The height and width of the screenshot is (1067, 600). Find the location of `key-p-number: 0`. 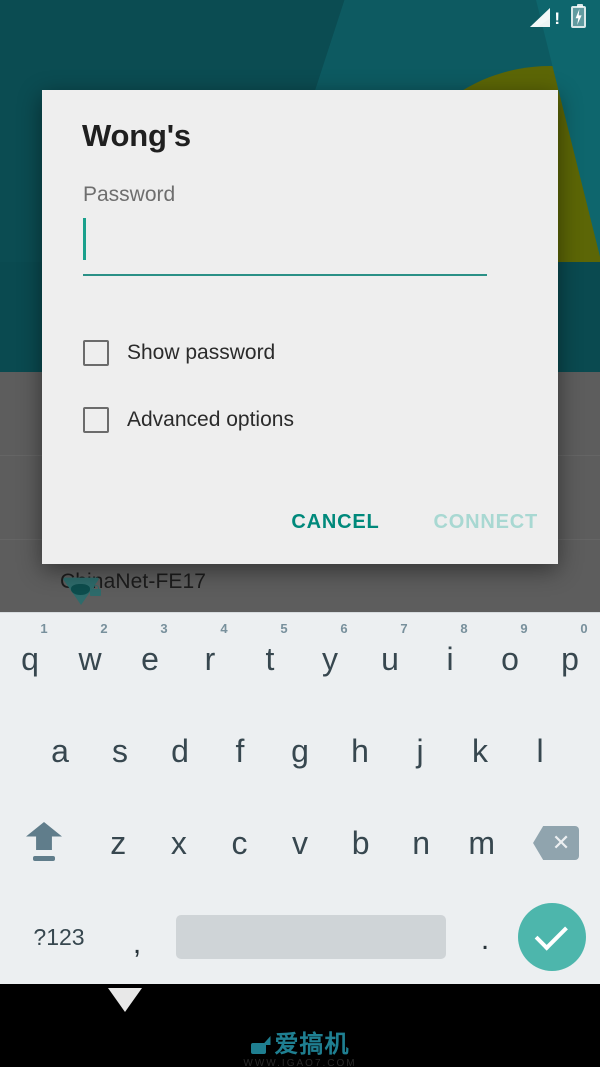

key-p-number: 0 is located at coordinates (584, 628).